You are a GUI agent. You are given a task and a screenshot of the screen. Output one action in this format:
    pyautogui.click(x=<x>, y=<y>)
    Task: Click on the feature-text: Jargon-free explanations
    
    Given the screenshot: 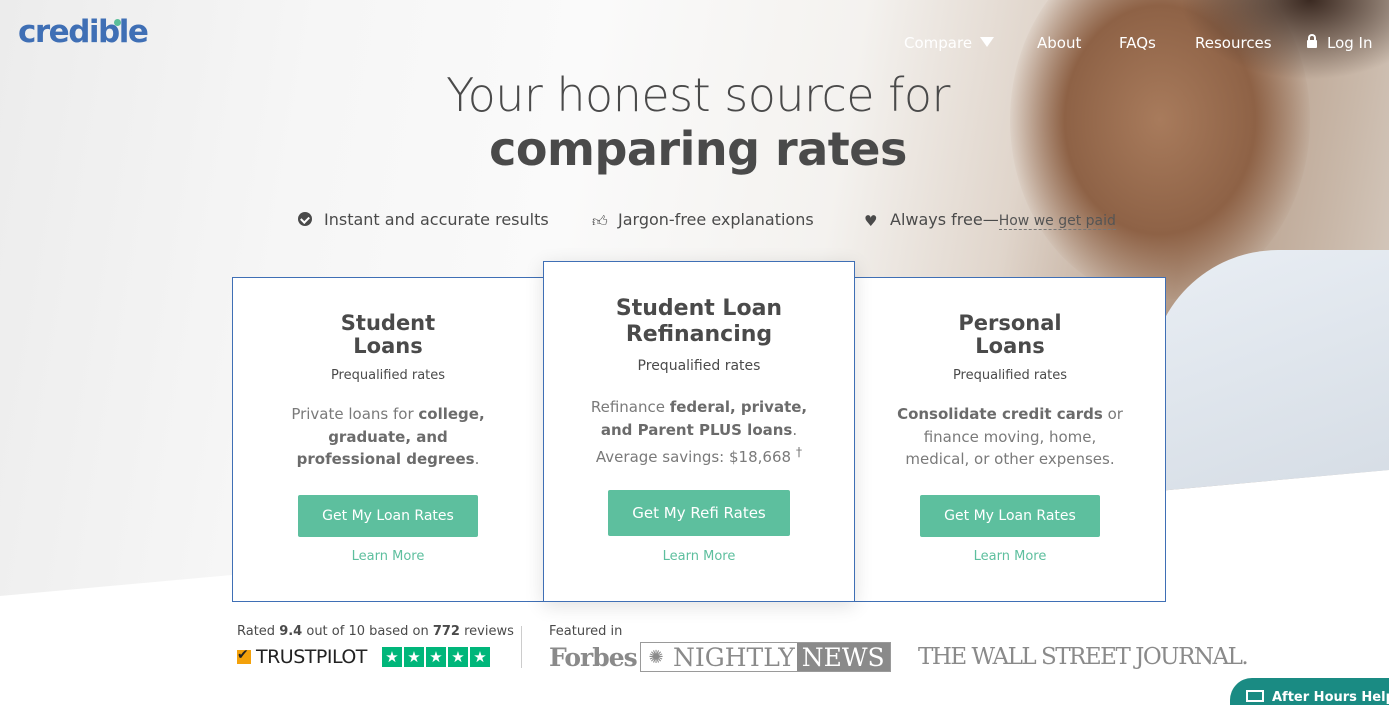 What is the action you would take?
    pyautogui.click(x=716, y=219)
    